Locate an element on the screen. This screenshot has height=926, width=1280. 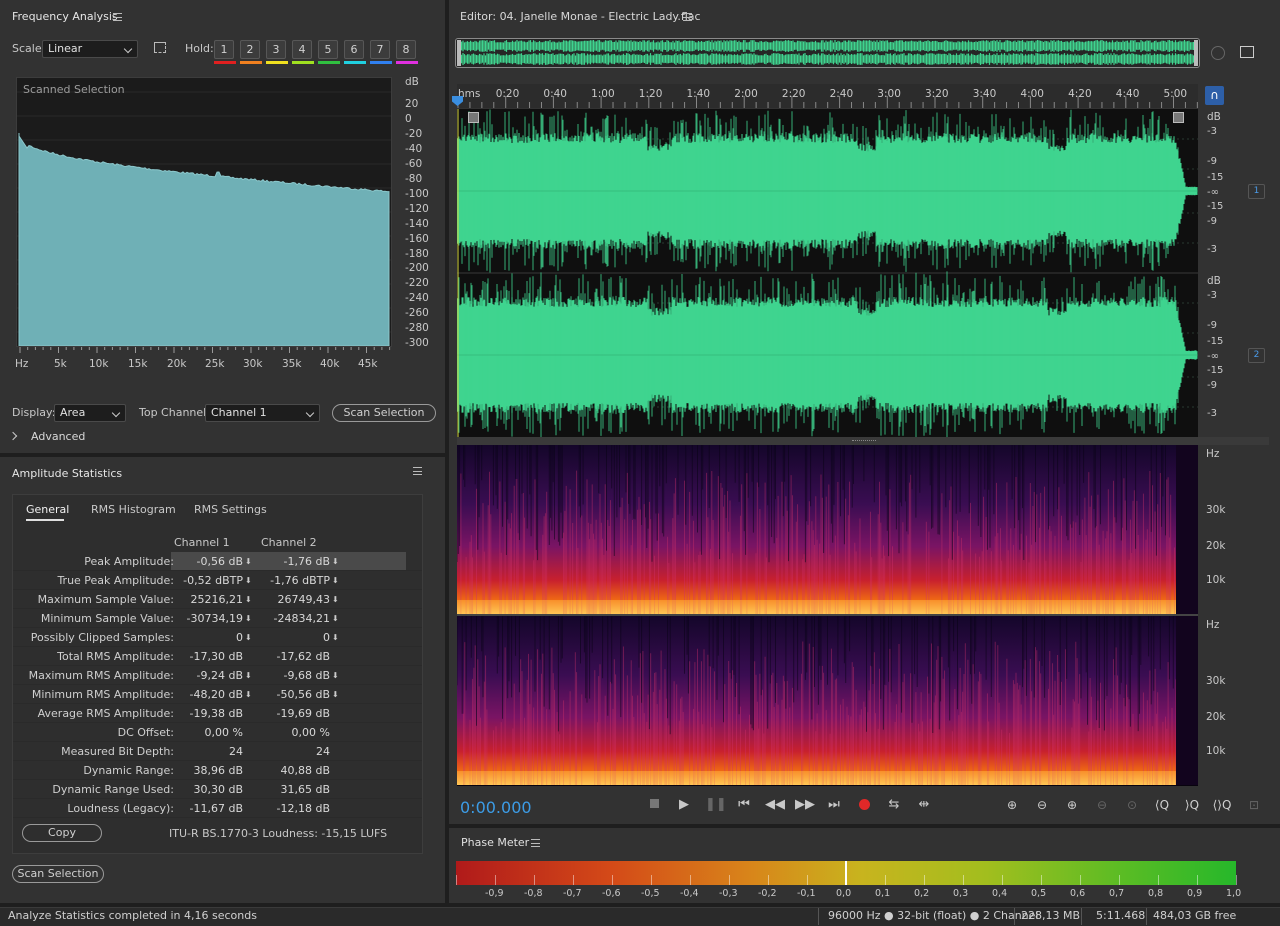
tab-rms-settings: RMS Settings is located at coordinates (230, 509).